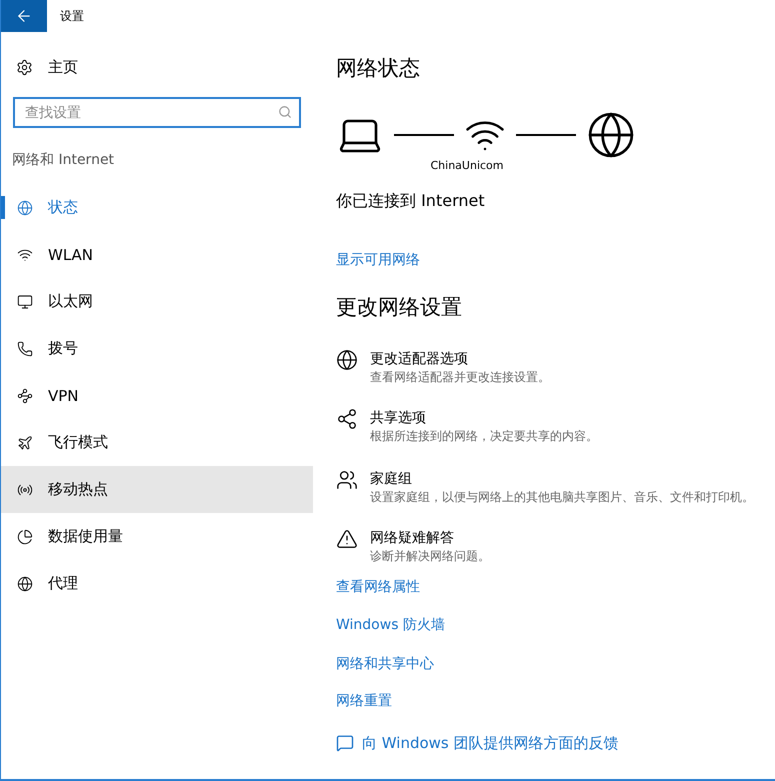  What do you see at coordinates (63, 160) in the screenshot?
I see `section-heading: 网络和 Internet` at bounding box center [63, 160].